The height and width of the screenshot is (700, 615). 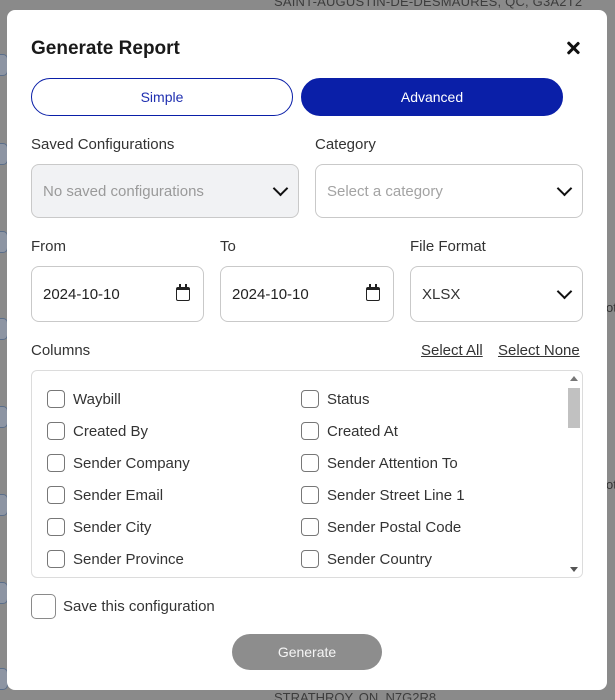 What do you see at coordinates (307, 652) in the screenshot?
I see `generate-button: Generate` at bounding box center [307, 652].